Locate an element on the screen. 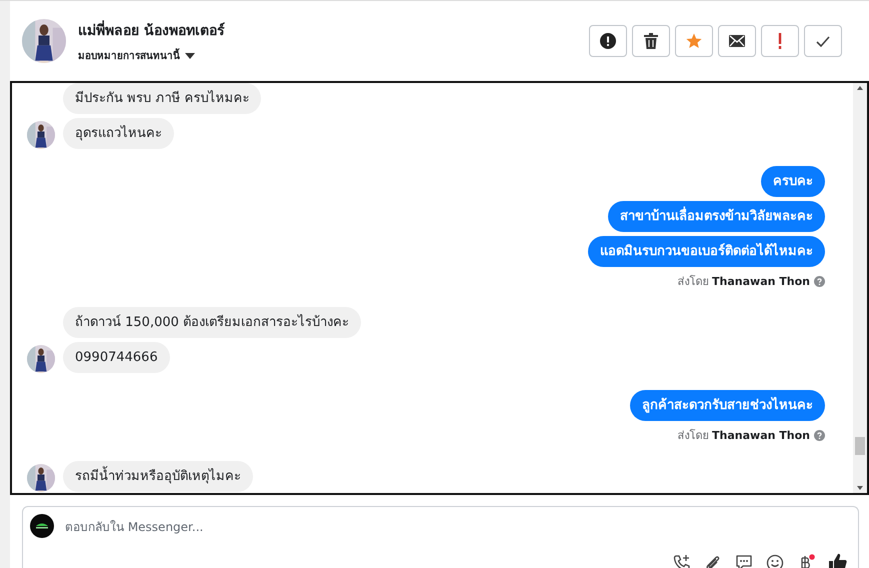 The width and height of the screenshot is (869, 568). message-bubble: รถมีน้ำท่วมหรืออุบัติเหตุไมคะ is located at coordinates (158, 476).